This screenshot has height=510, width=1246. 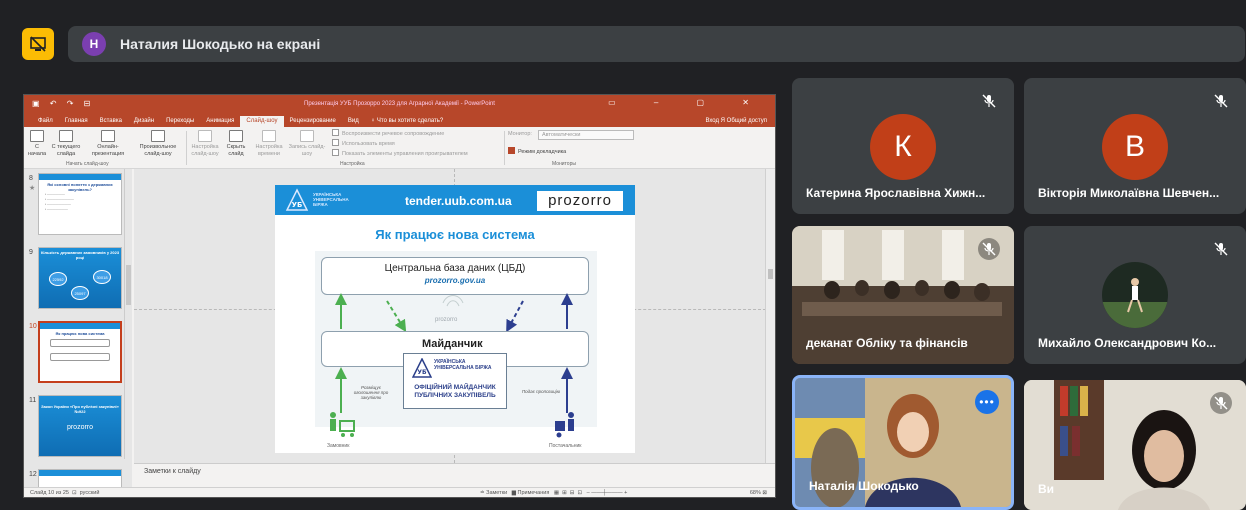 I want to click on participant-name: деканат Обліку та фінансів, so click(x=887, y=343).